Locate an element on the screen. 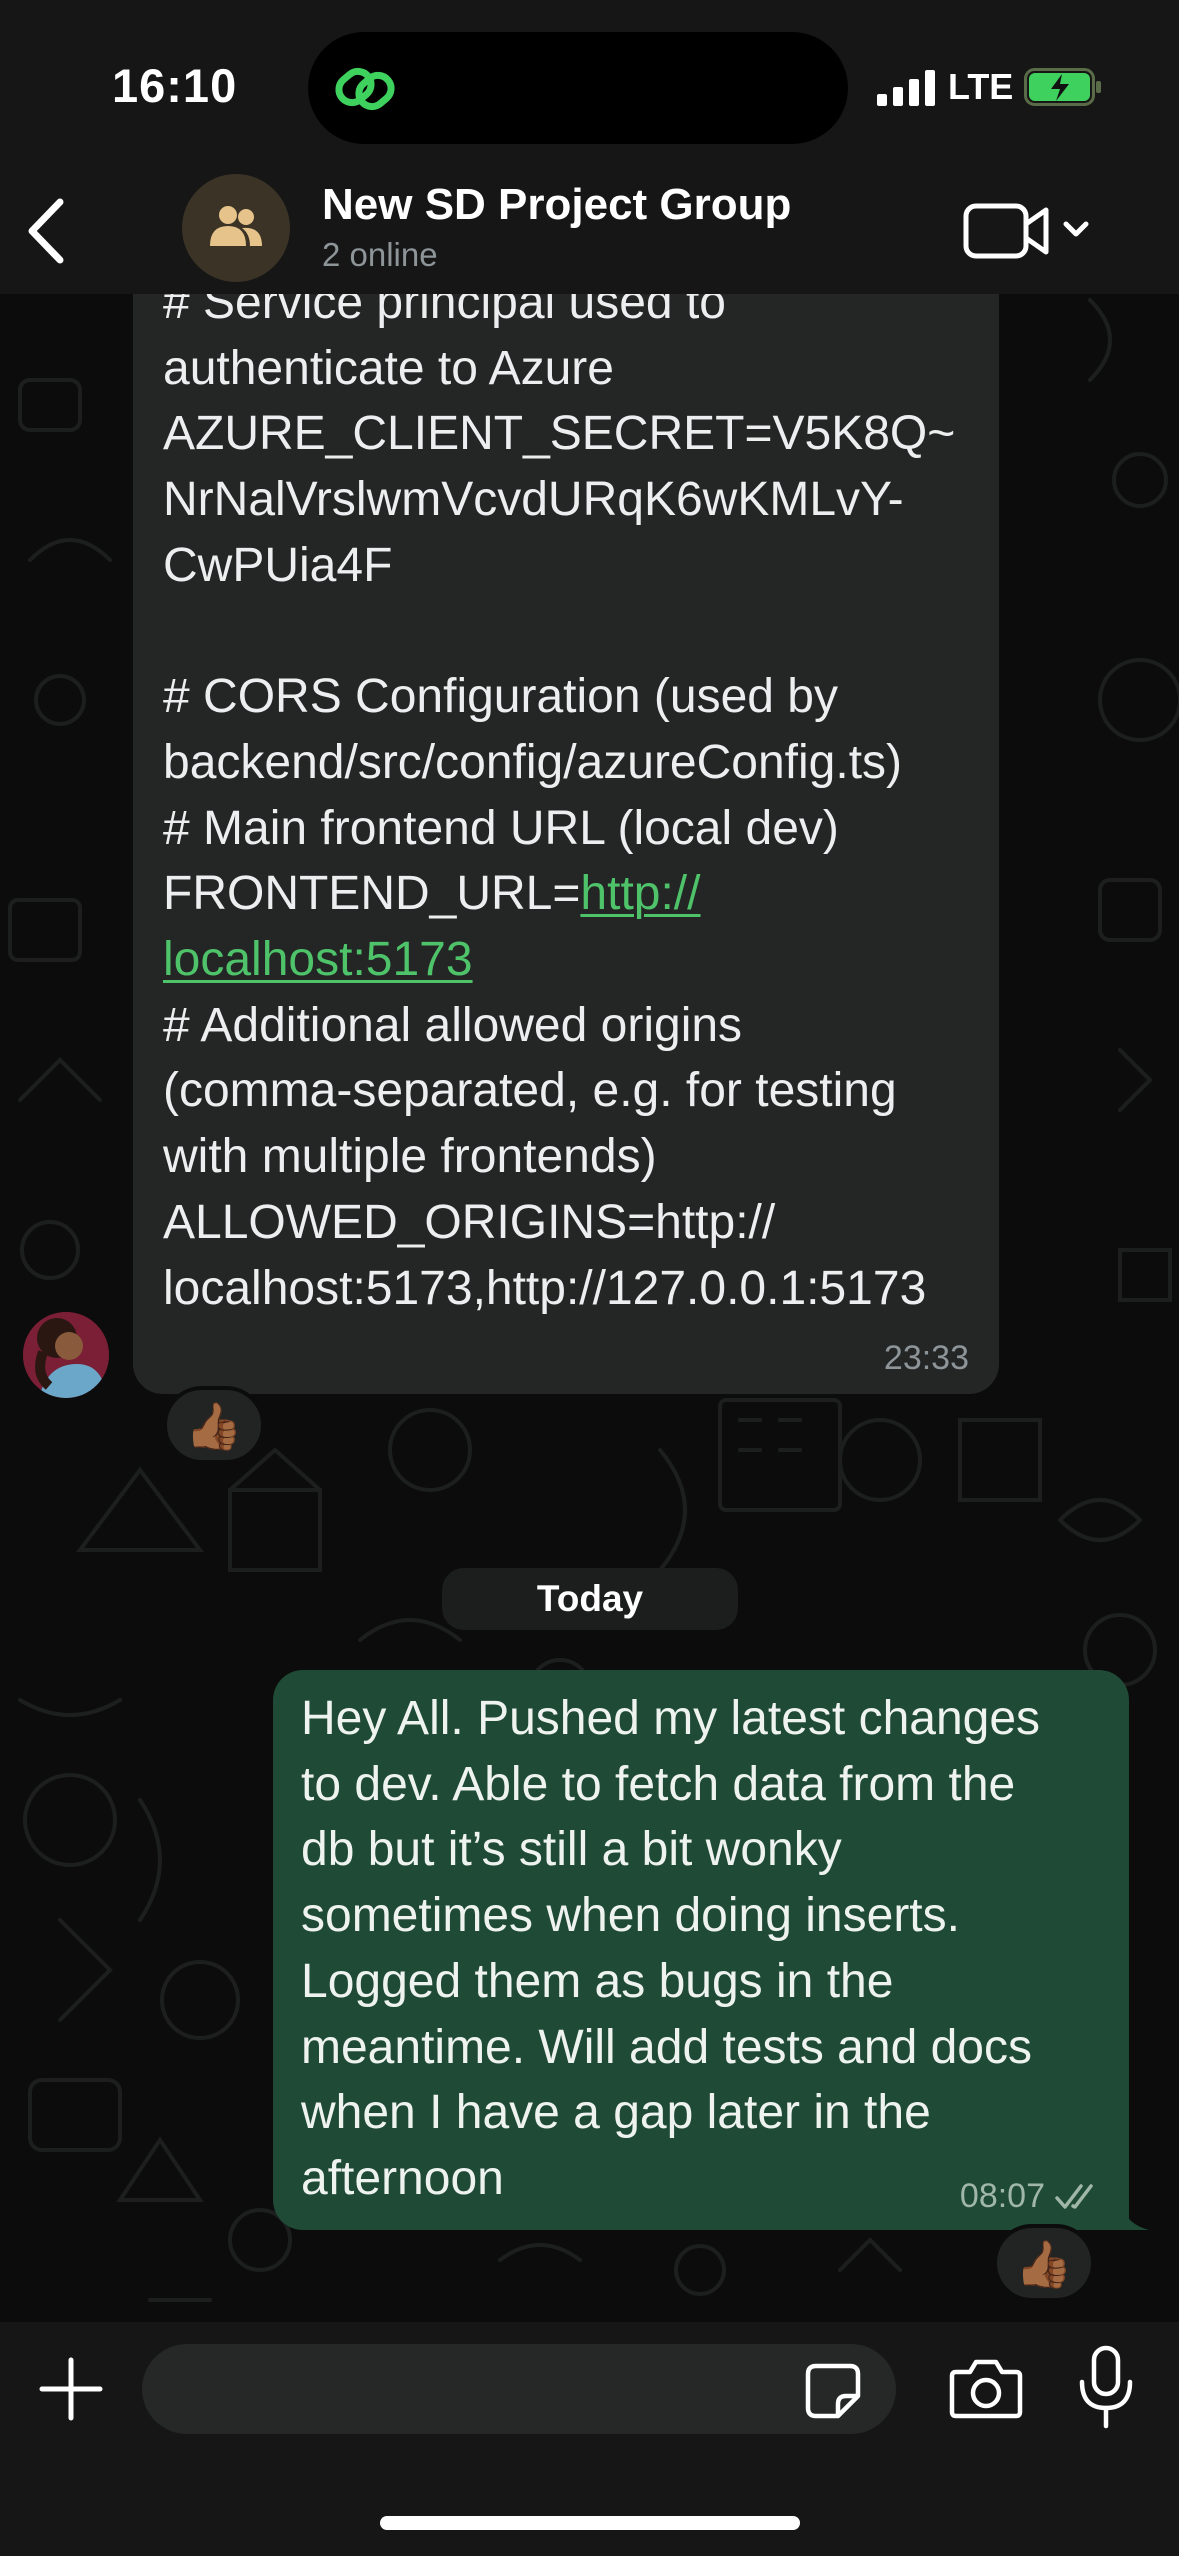 This screenshot has height=2556, width=1179. double-check-icon is located at coordinates (1074, 2196).